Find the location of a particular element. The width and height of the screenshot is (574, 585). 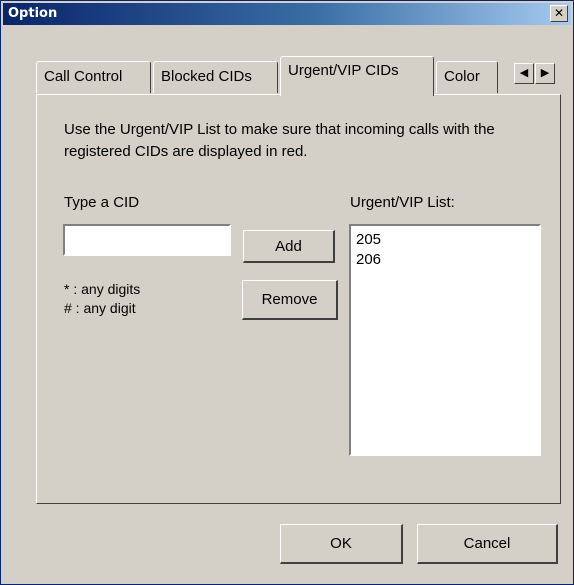

window-title: Option is located at coordinates (33, 13).